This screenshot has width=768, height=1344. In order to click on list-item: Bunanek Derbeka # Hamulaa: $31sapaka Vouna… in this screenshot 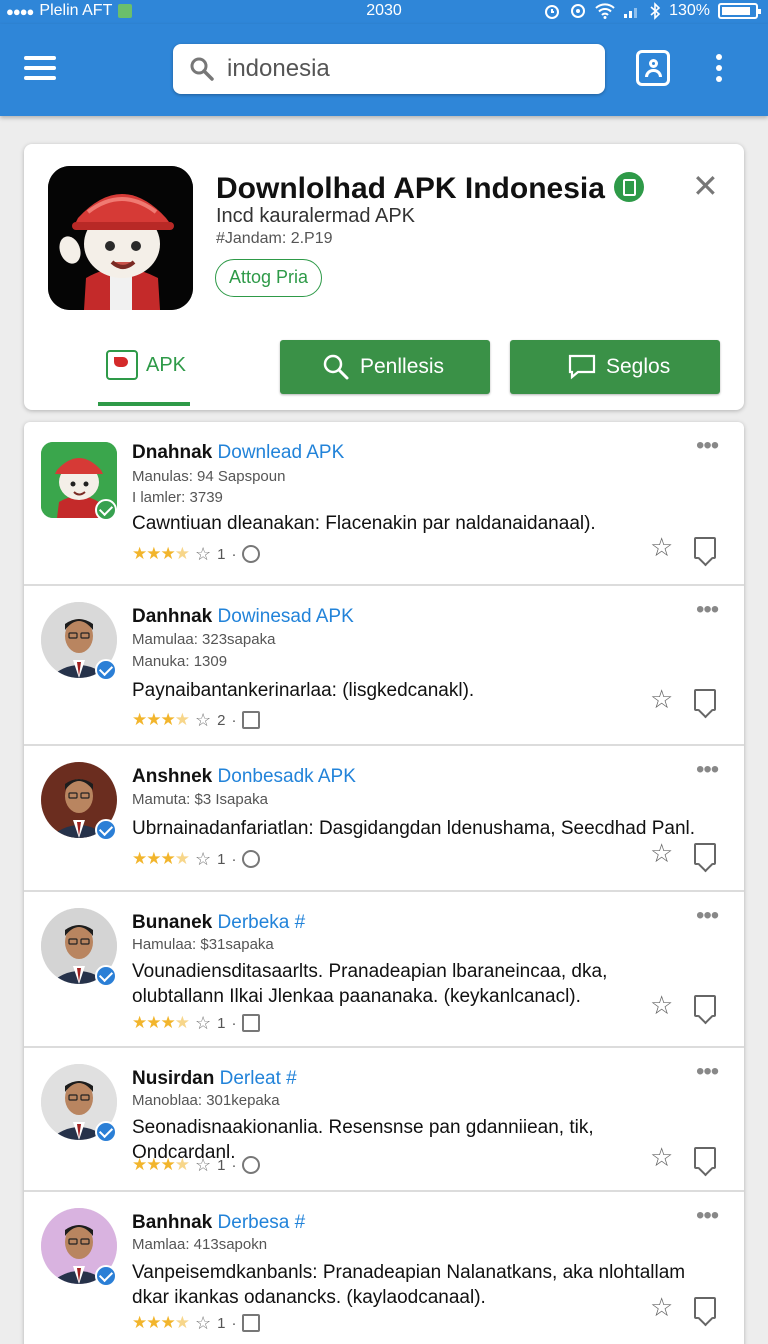, I will do `click(384, 970)`.